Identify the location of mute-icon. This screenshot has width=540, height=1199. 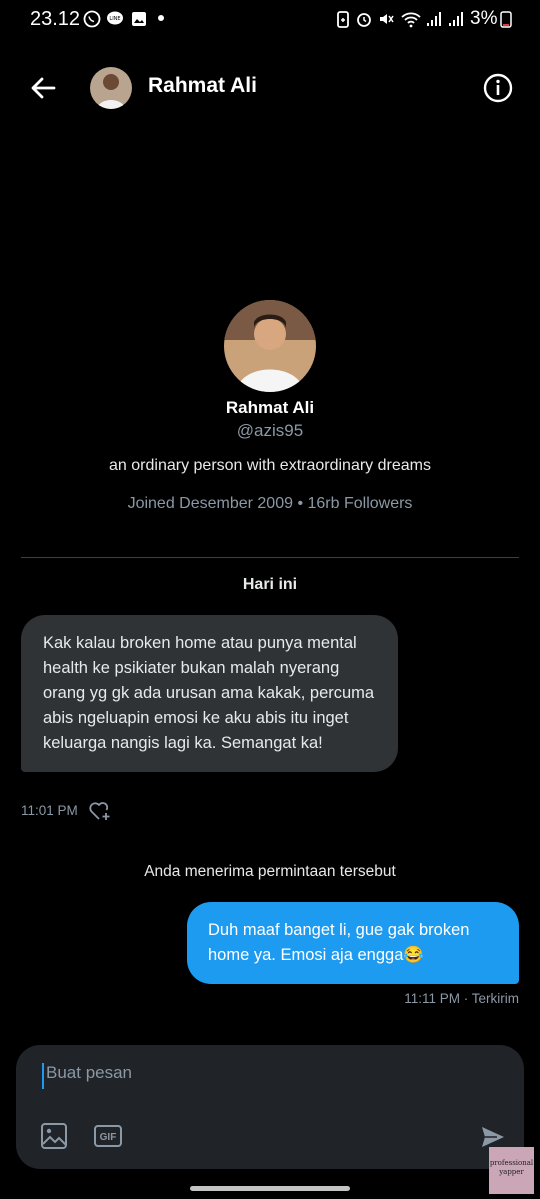
(387, 19).